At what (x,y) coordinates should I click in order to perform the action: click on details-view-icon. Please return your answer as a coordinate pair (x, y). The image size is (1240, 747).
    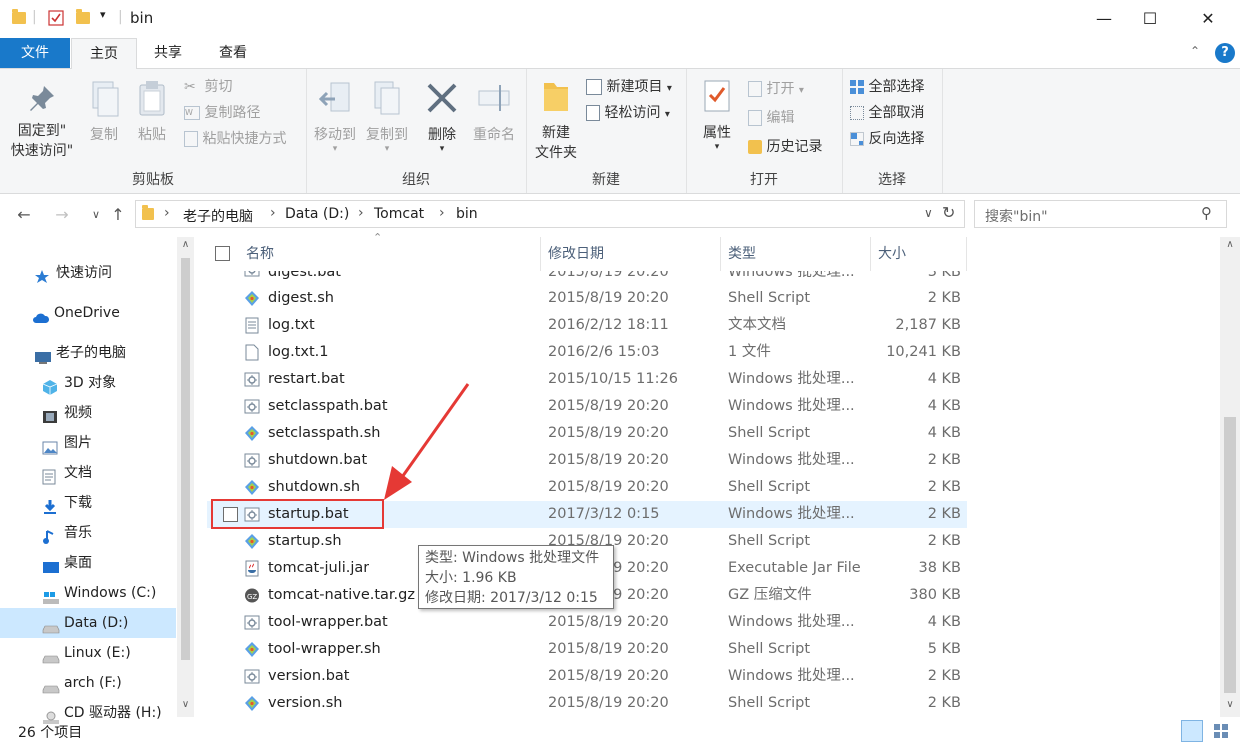
    Looking at the image, I should click on (1192, 731).